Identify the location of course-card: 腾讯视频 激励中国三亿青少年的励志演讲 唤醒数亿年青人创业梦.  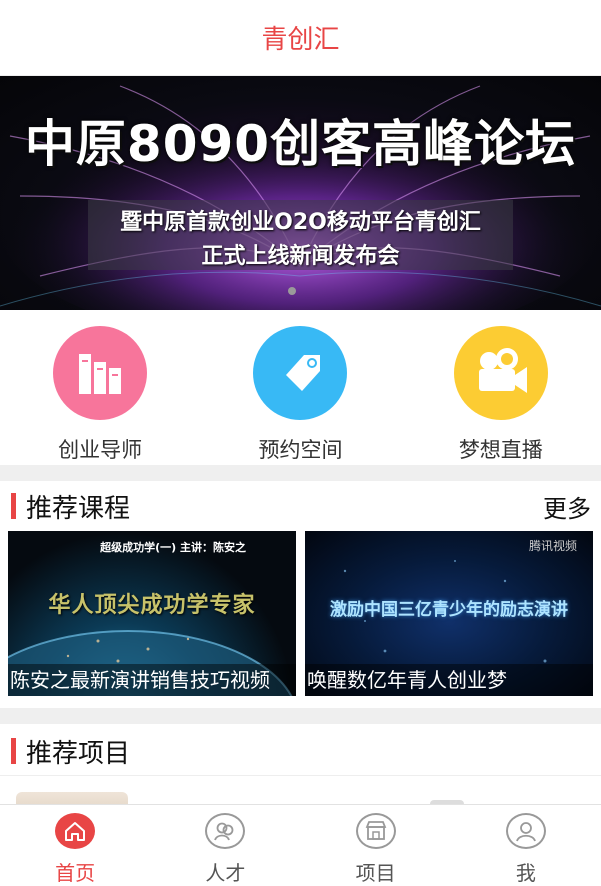
(449, 613).